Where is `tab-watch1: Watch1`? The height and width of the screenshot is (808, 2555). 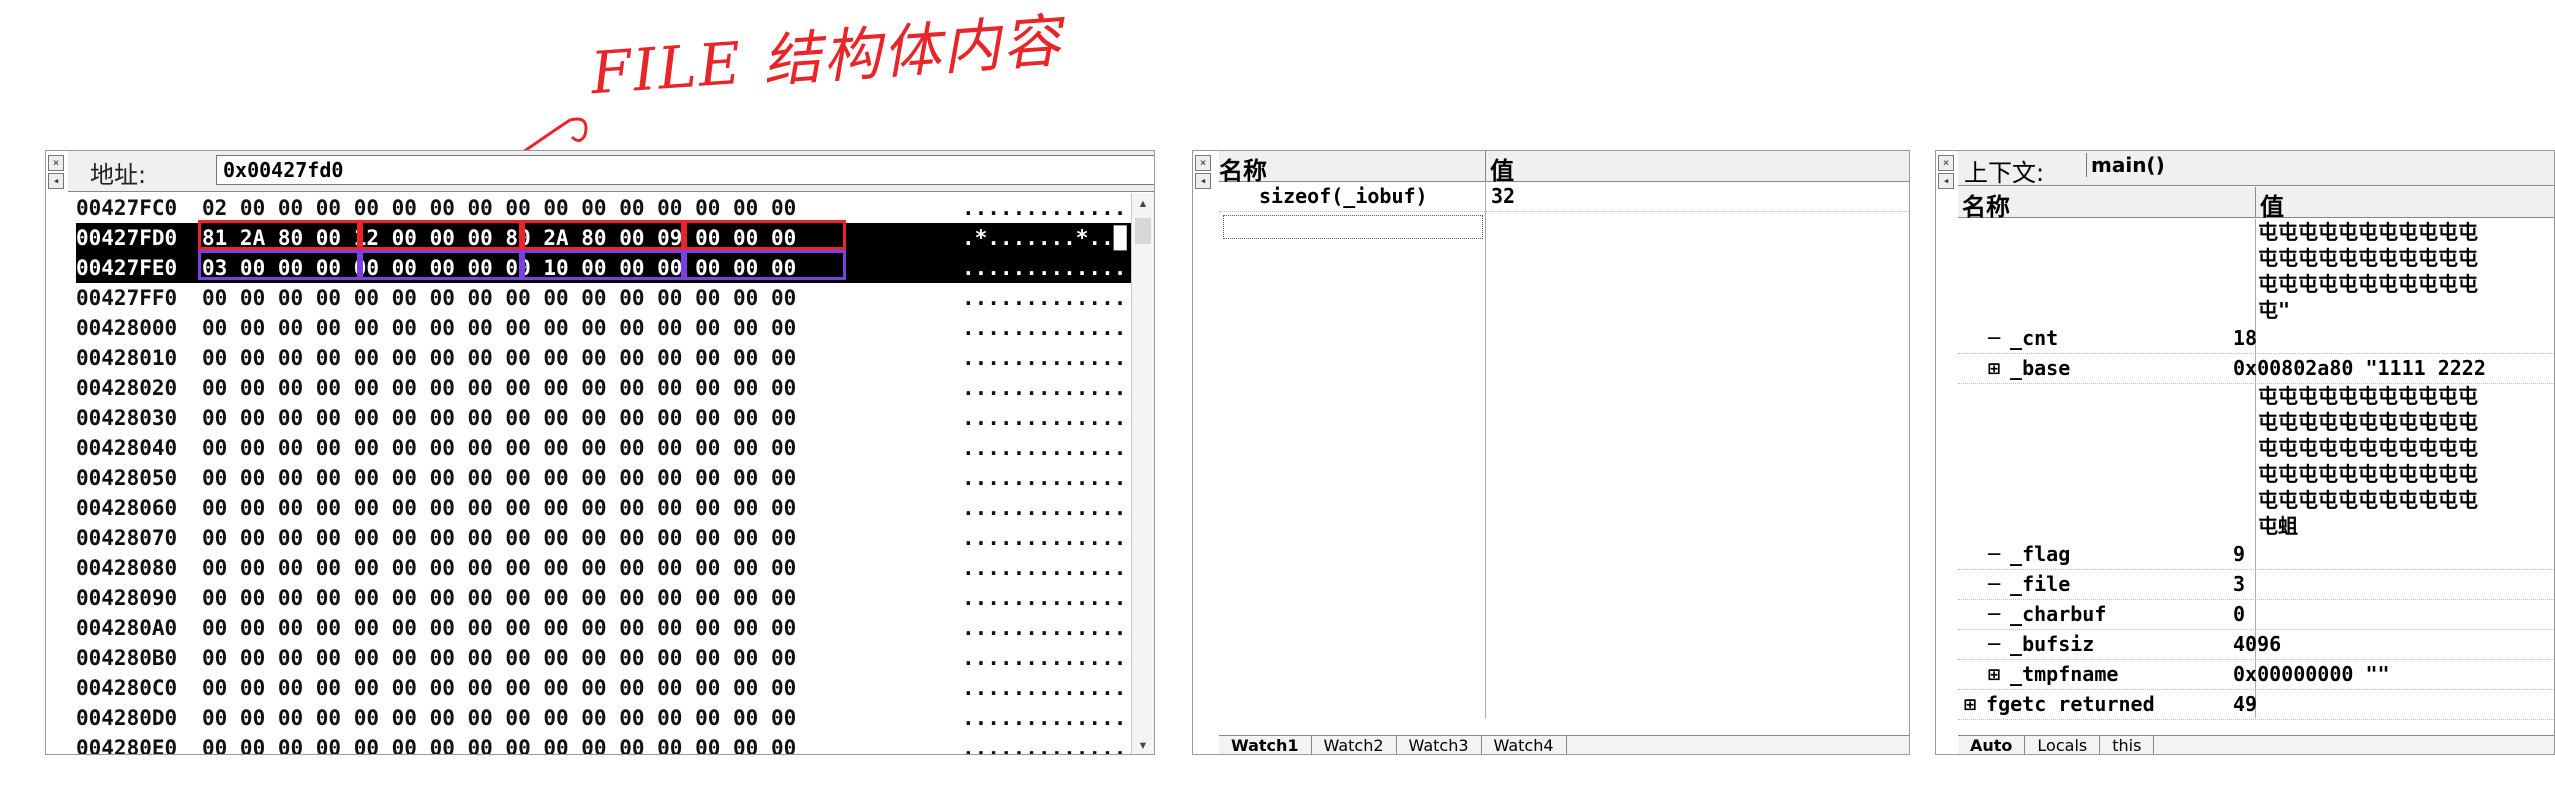
tab-watch1: Watch1 is located at coordinates (1265, 745).